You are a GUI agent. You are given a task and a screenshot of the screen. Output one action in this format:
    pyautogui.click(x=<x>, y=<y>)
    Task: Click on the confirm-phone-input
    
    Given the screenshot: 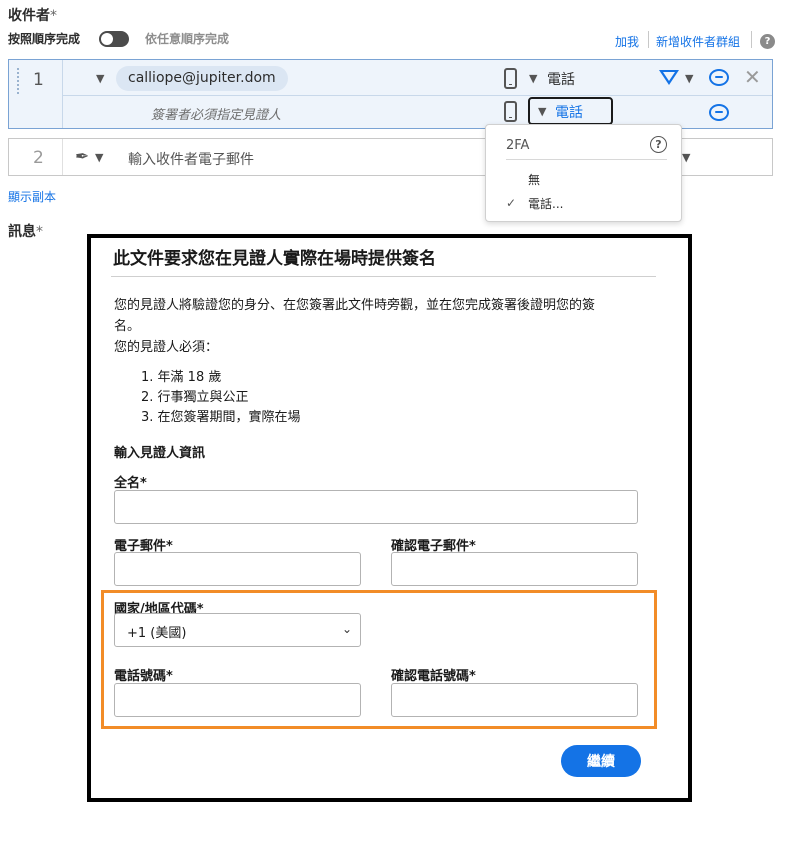 What is the action you would take?
    pyautogui.click(x=514, y=700)
    